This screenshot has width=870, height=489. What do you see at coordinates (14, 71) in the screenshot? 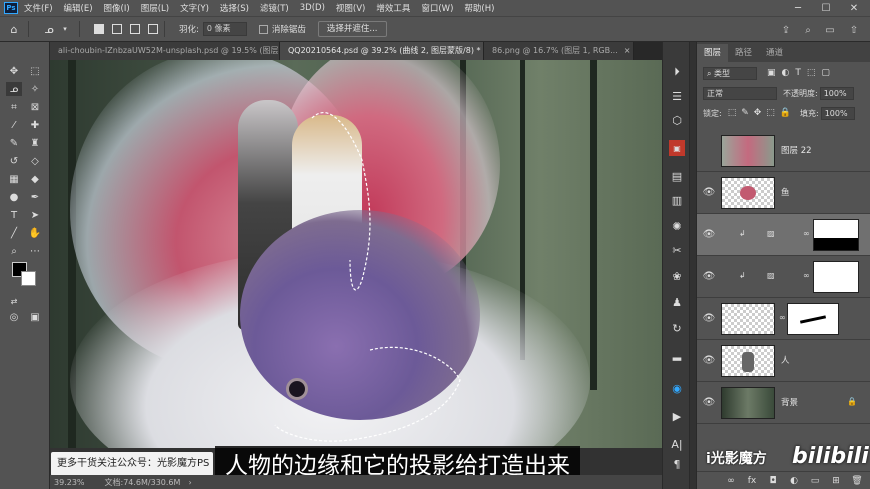
I see `move-tool-icon: ✥` at bounding box center [14, 71].